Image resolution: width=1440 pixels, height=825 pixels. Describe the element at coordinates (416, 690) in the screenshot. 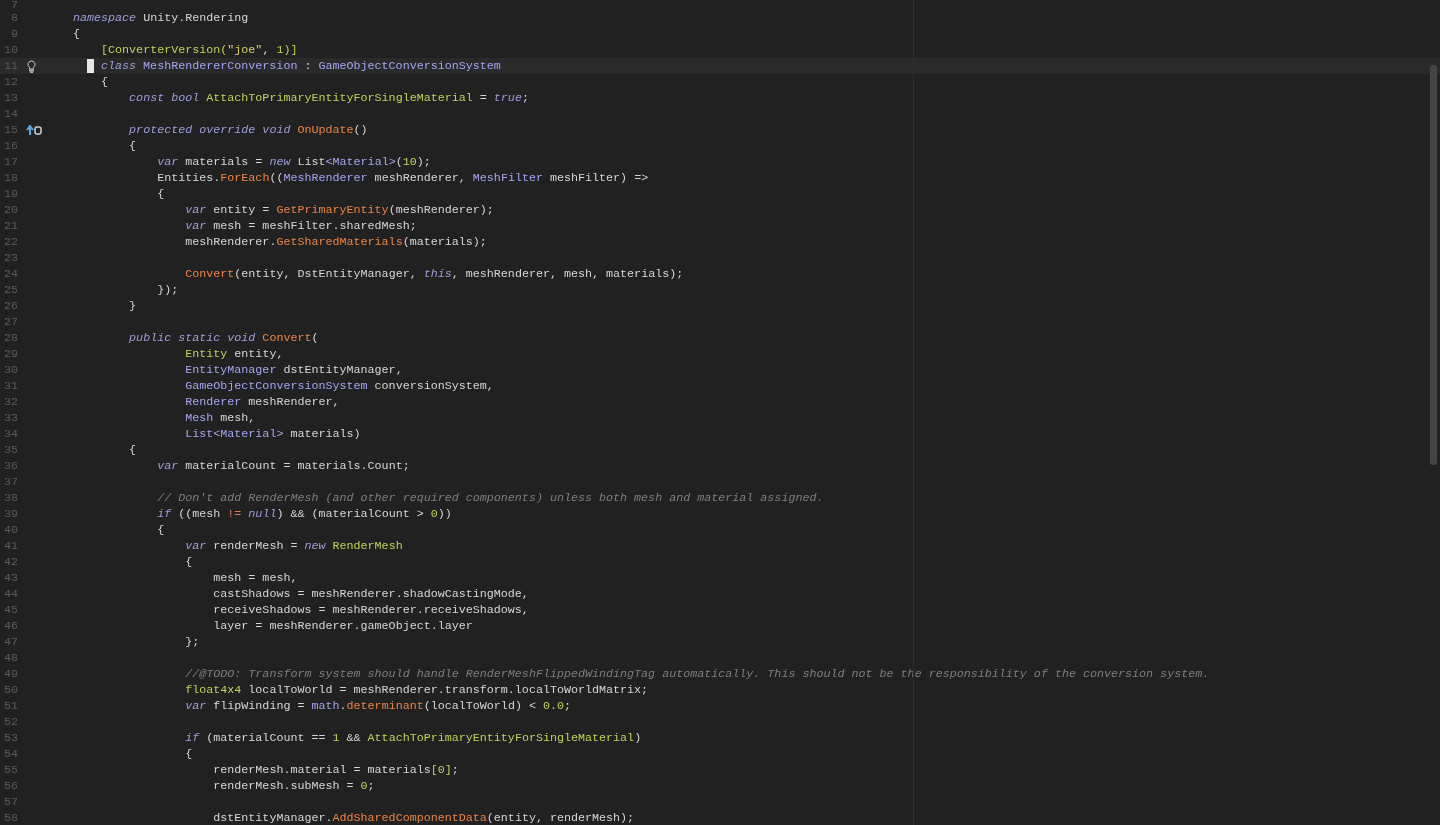

I see `code-line: float4x4 localToWorld = meshRenderer.transform.localToWorldMatrix;` at that location.